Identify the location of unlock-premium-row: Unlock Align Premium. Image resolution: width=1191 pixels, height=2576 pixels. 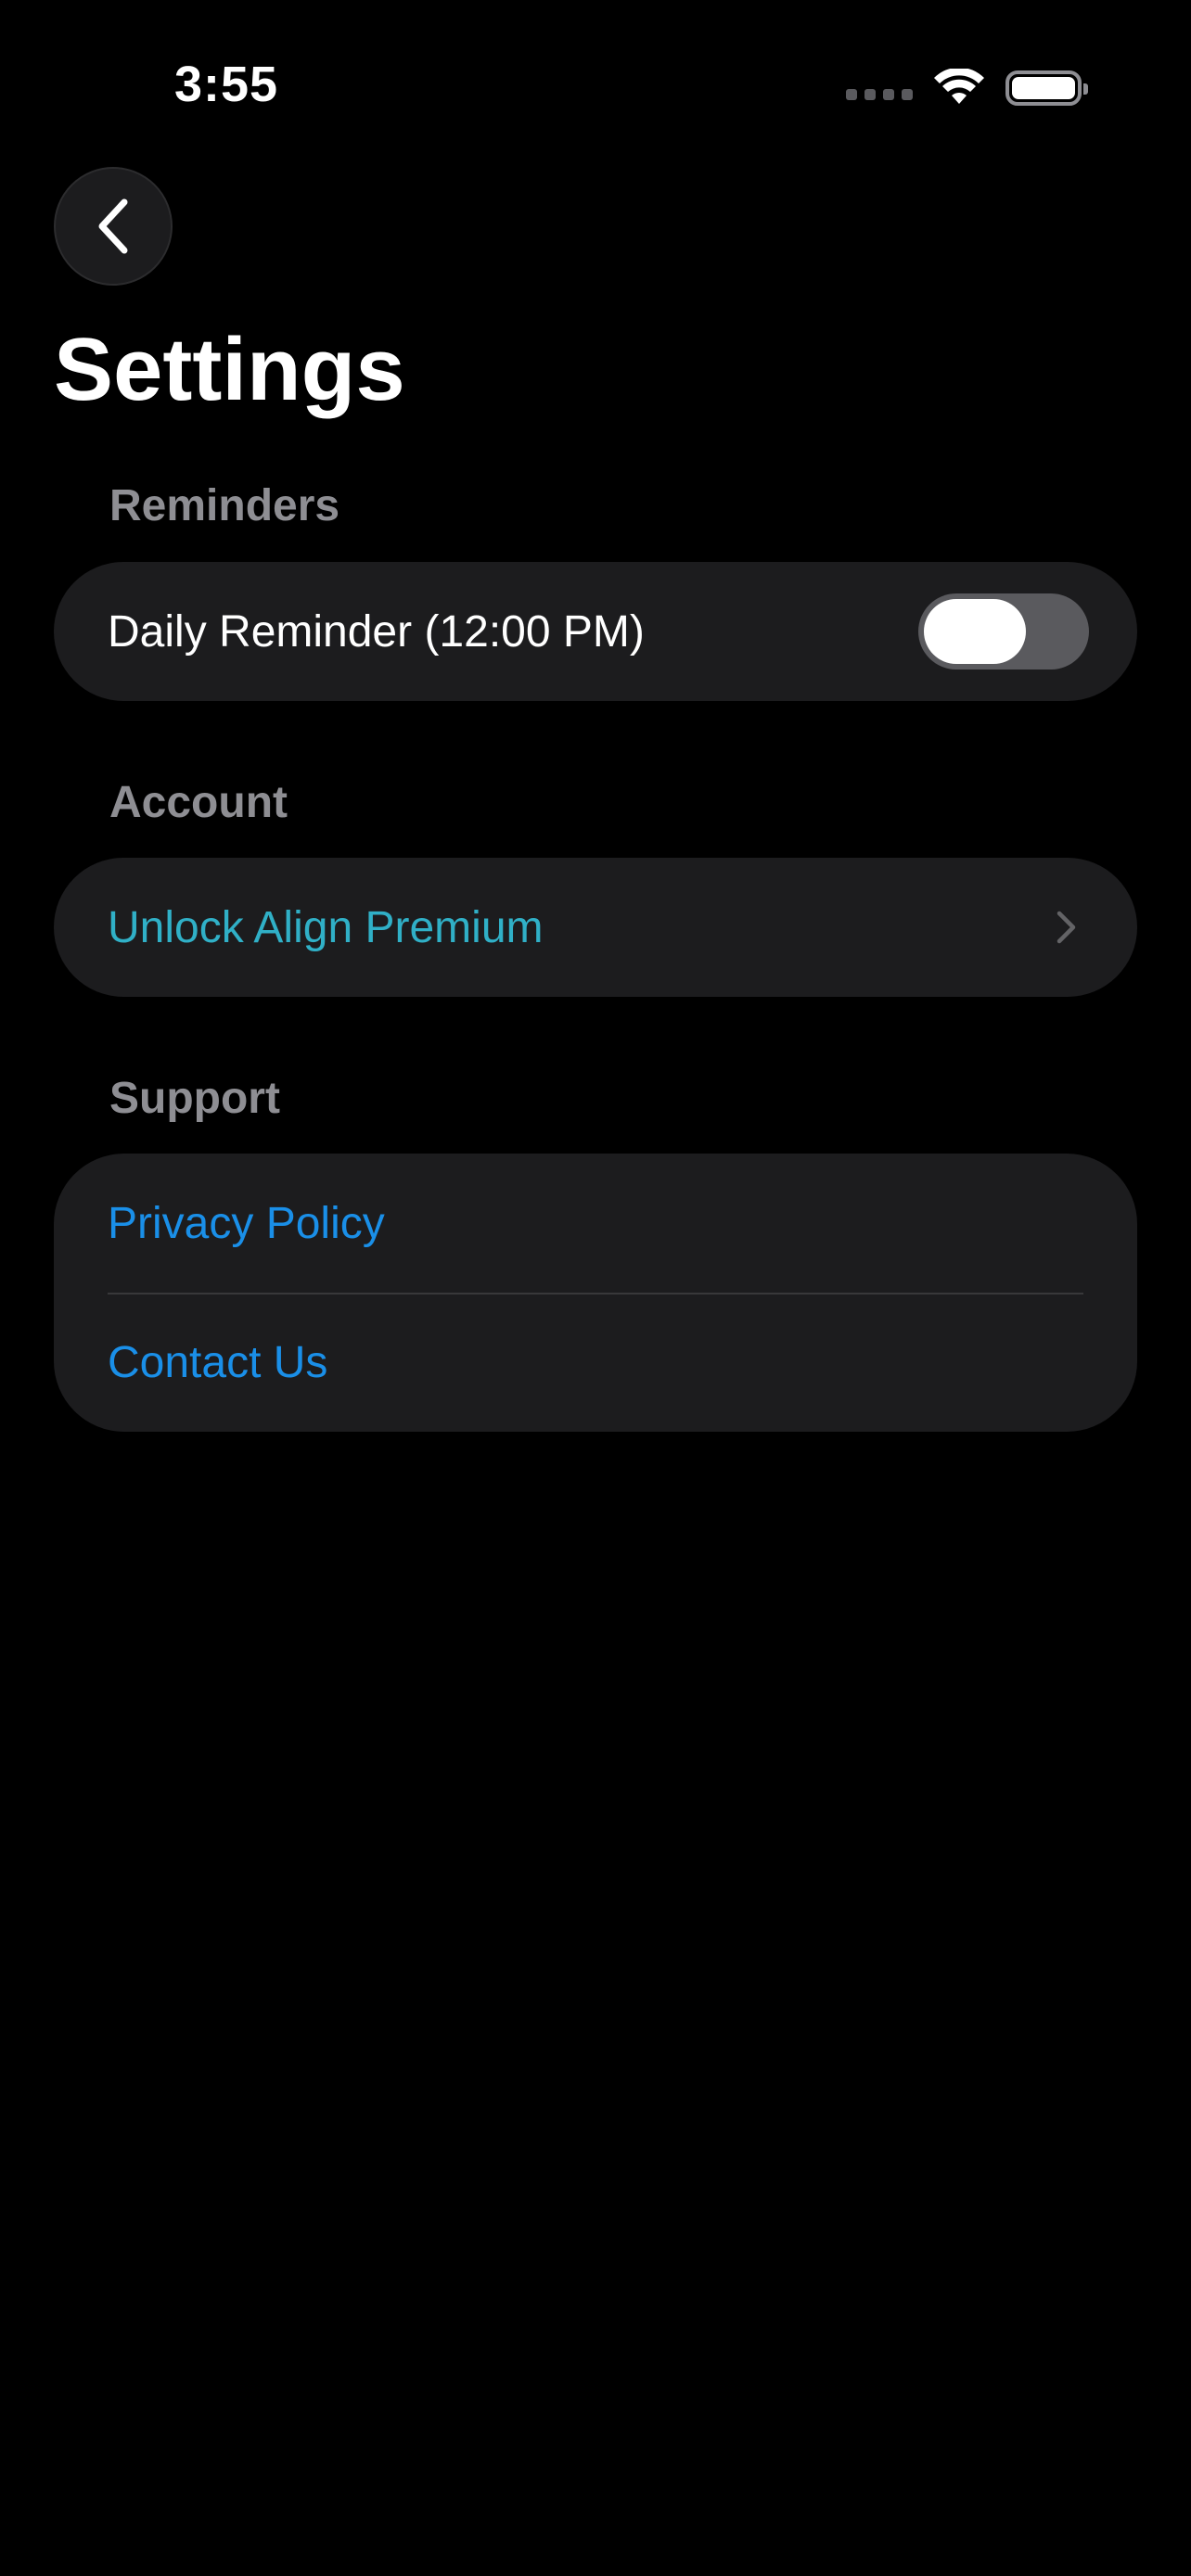
(595, 927).